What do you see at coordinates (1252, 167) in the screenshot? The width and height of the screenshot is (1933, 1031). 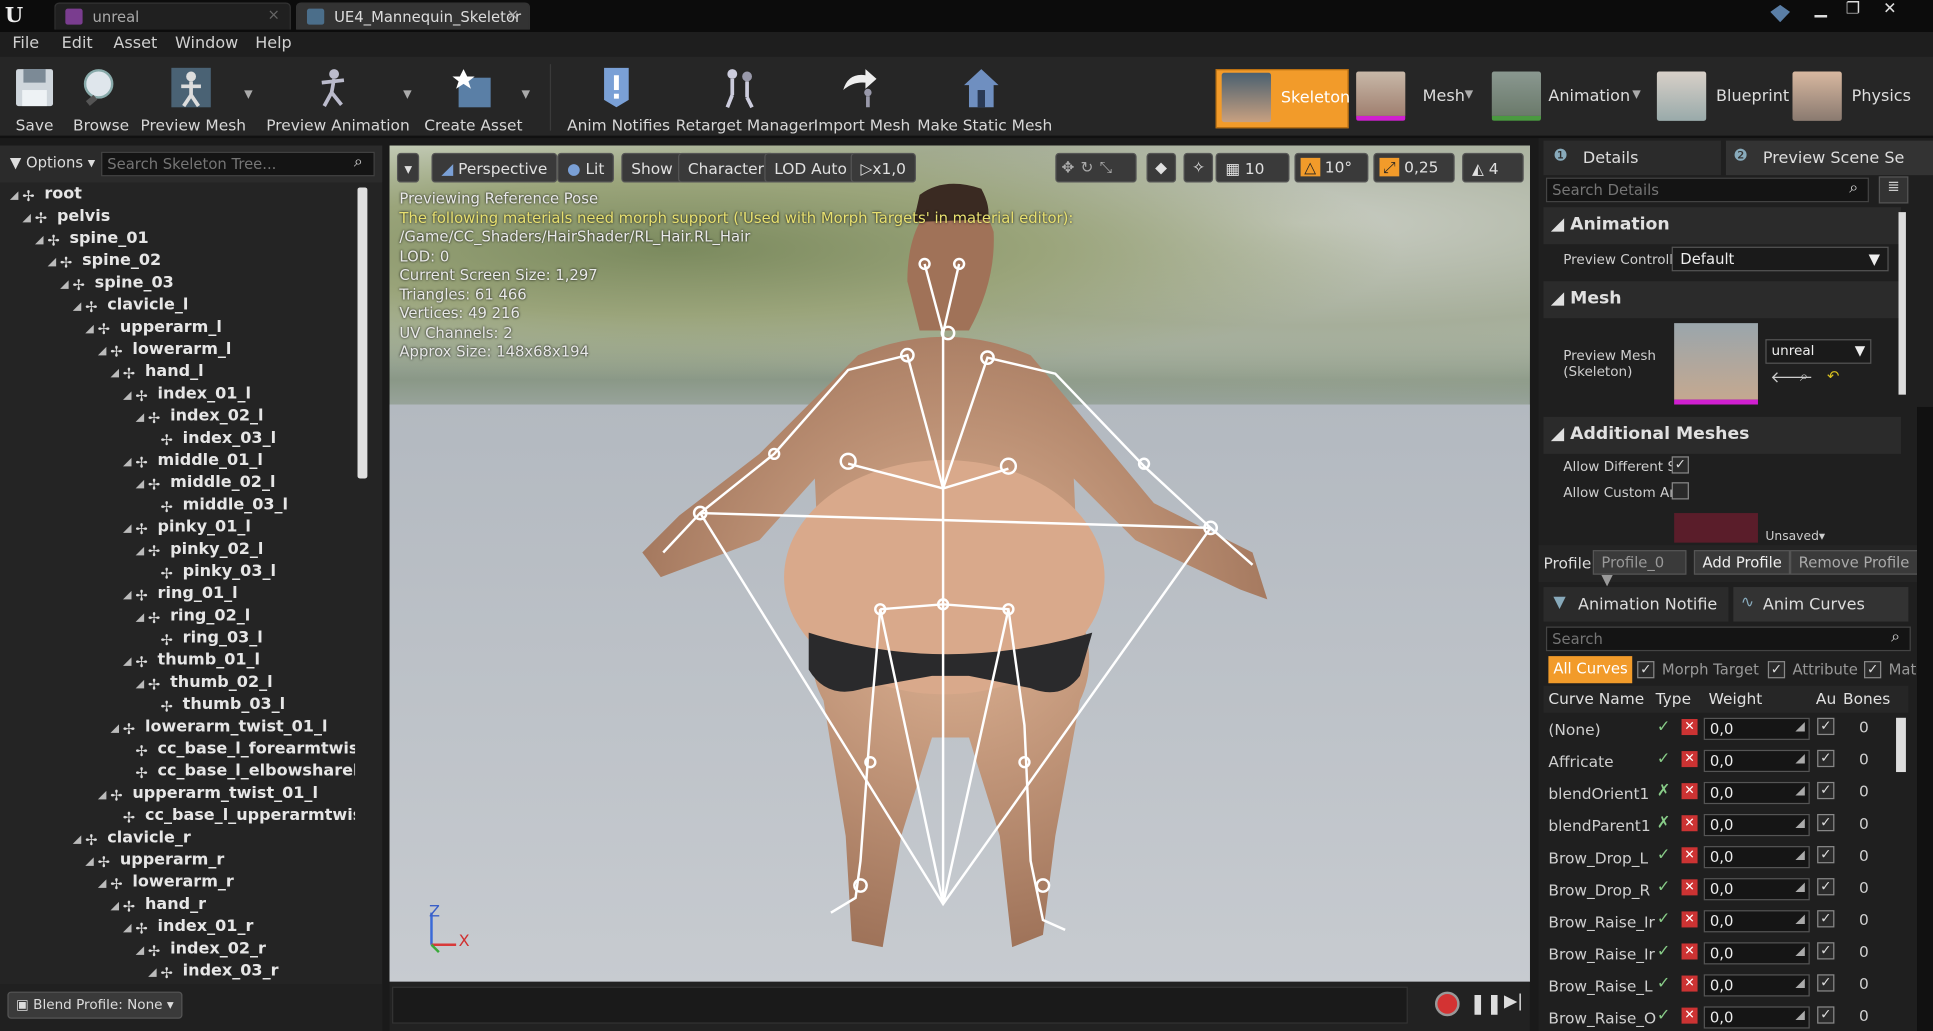 I see `grid-snap-button: ▦ 10` at bounding box center [1252, 167].